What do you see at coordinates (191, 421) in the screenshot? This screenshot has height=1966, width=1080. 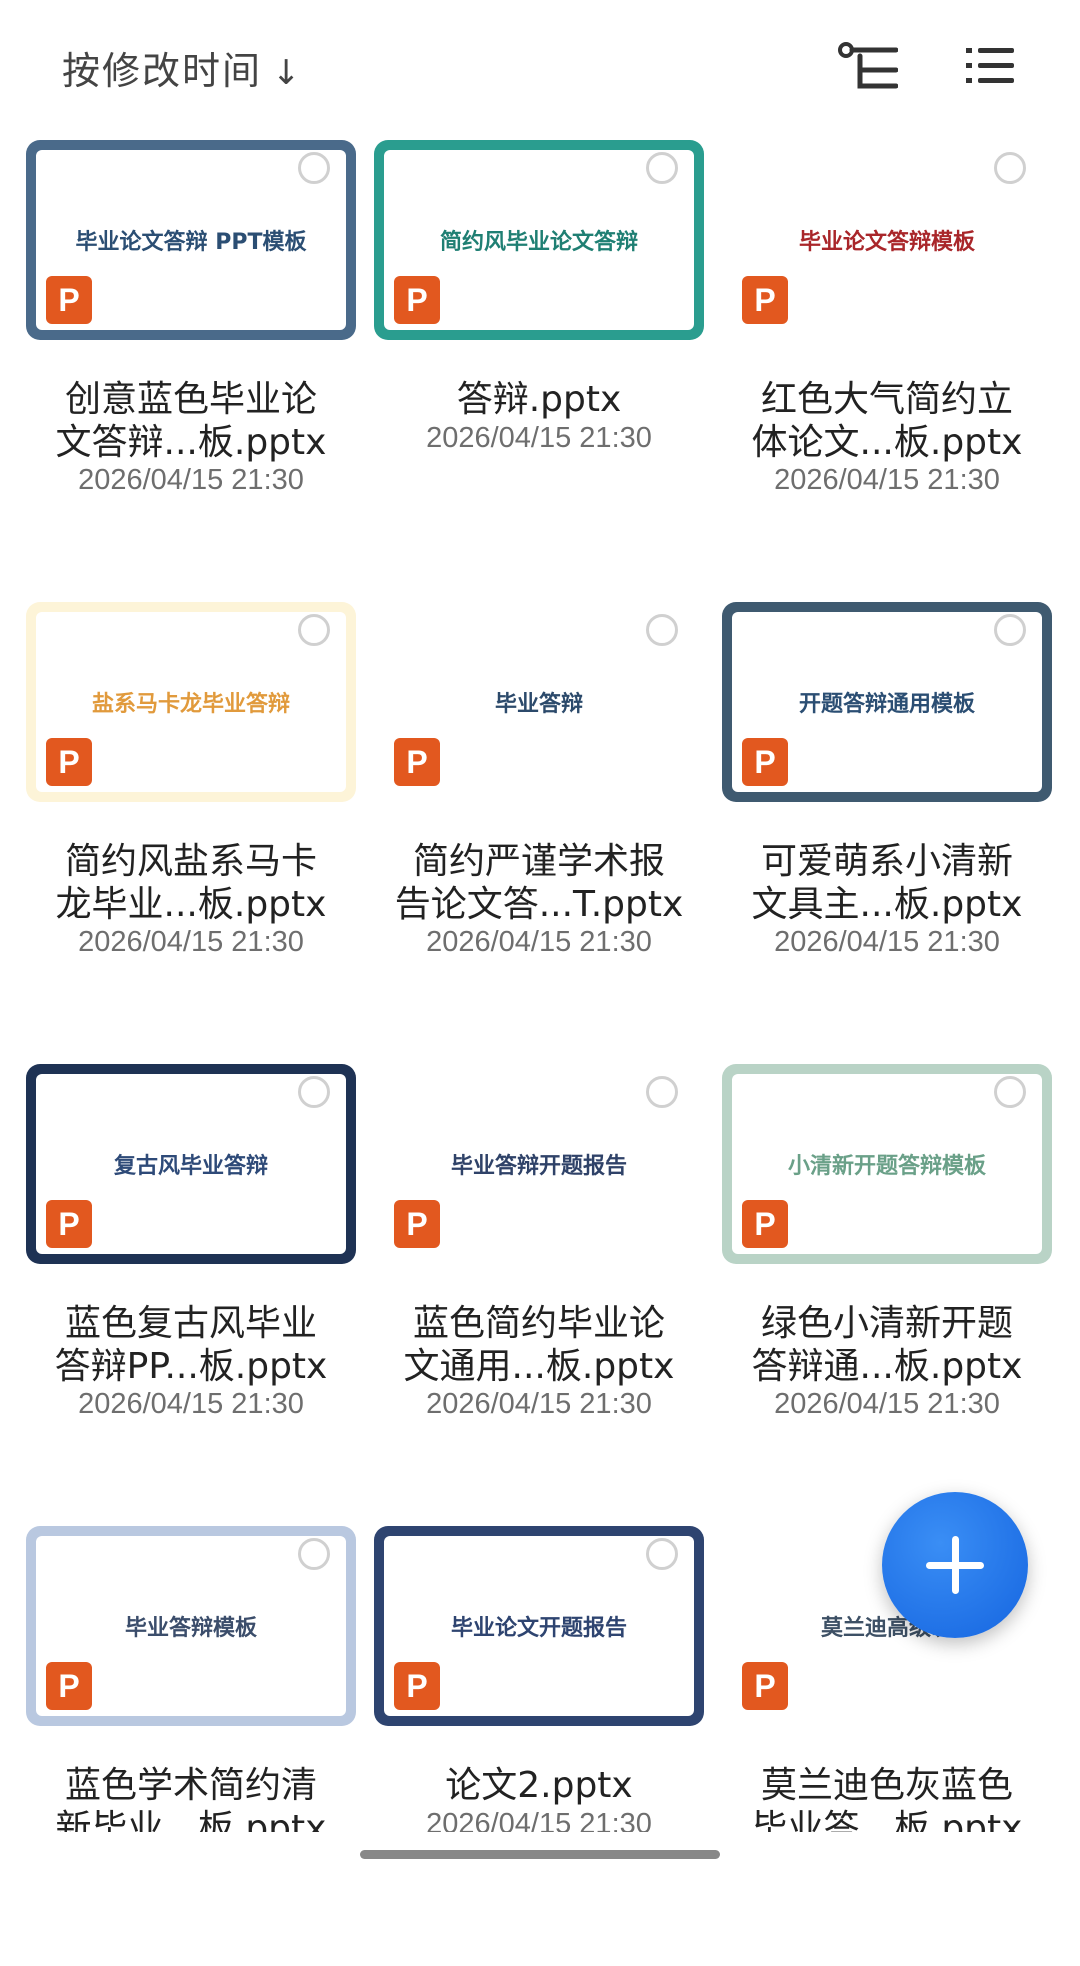 I see `file-name: 创意蓝色毕业论 文答辩...板.pptx` at bounding box center [191, 421].